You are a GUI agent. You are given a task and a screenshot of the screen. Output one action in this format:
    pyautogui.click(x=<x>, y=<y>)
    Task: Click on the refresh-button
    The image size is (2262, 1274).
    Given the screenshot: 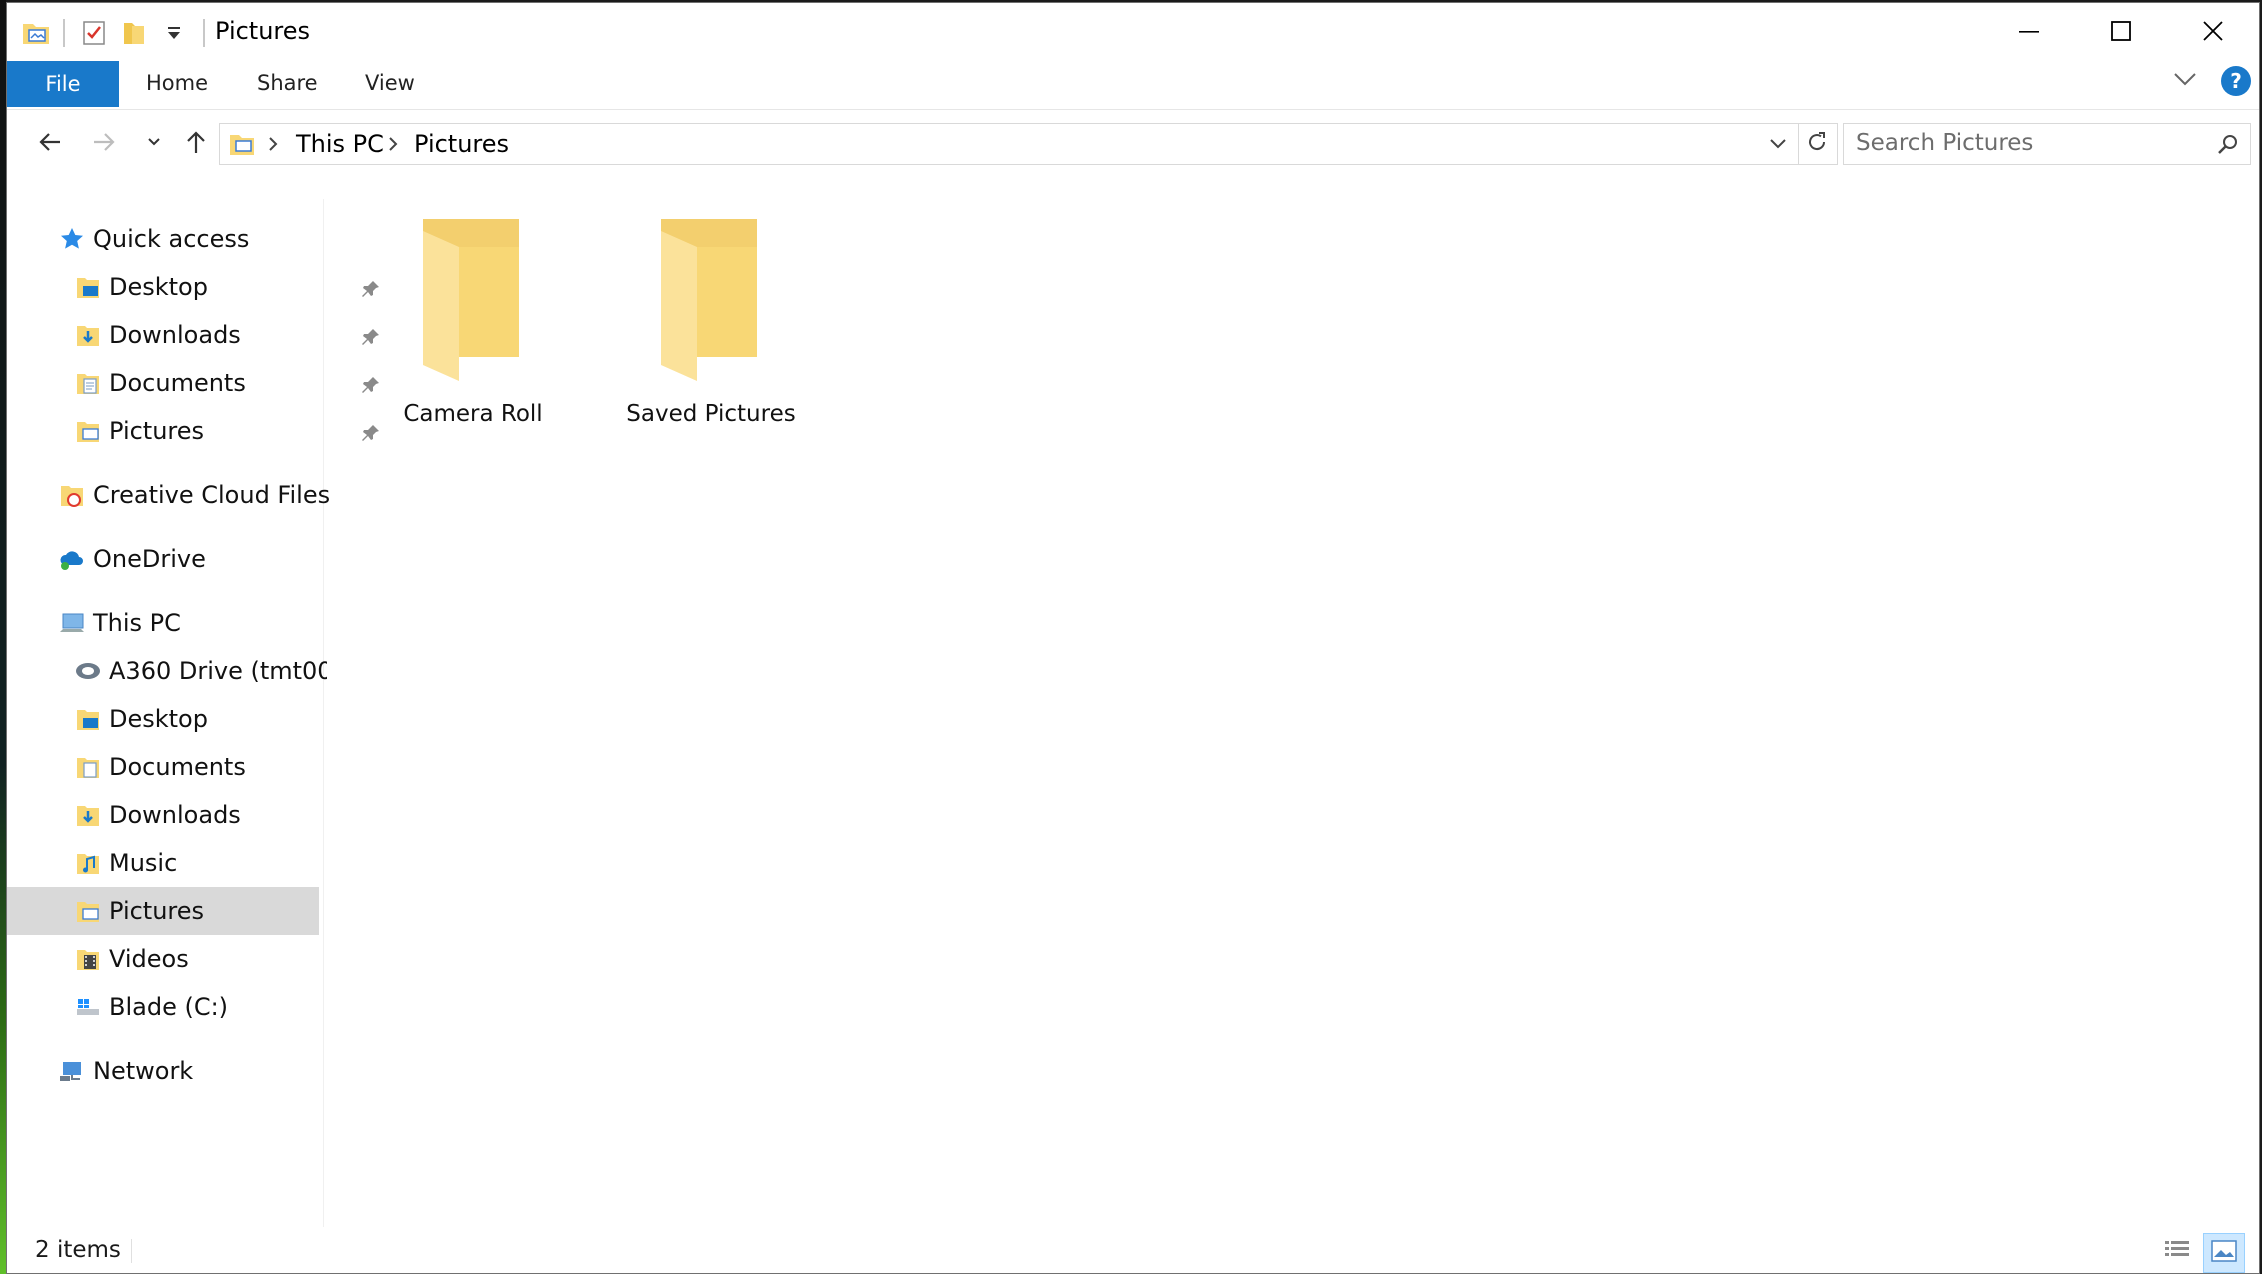 What is the action you would take?
    pyautogui.click(x=1817, y=144)
    